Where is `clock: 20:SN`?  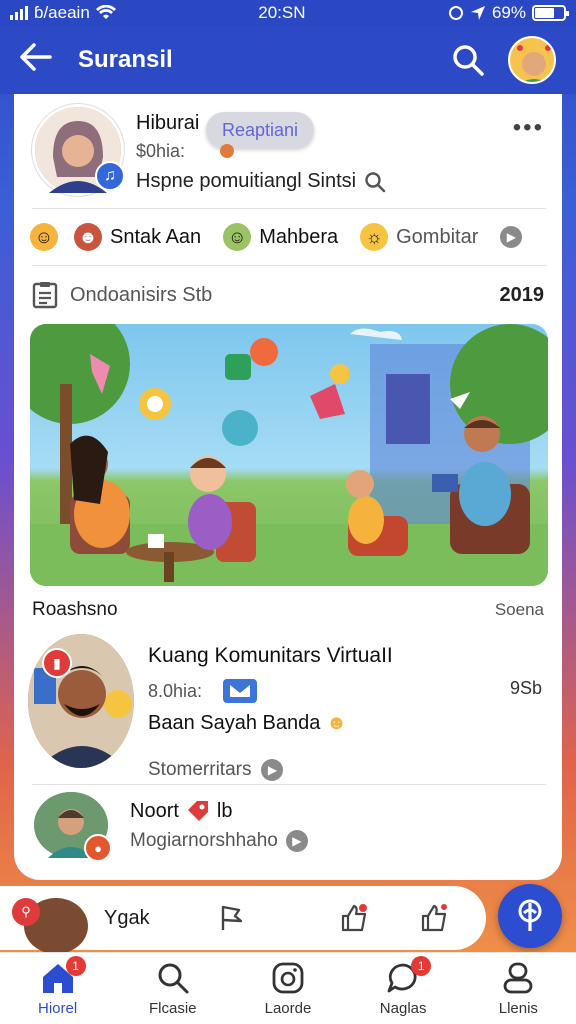
clock: 20:SN is located at coordinates (282, 12).